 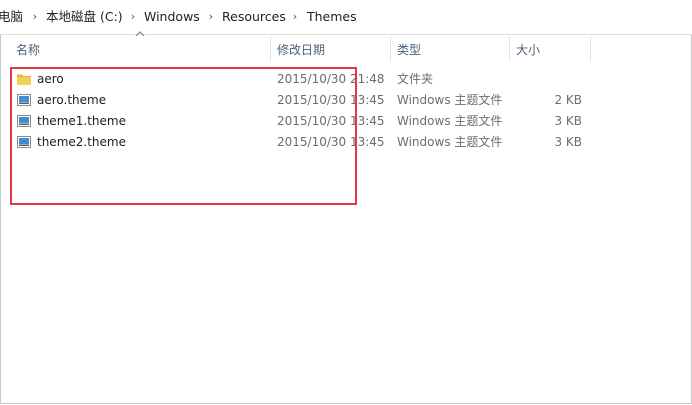 I want to click on file-date: 2015/10/30 21:48, so click(x=331, y=79).